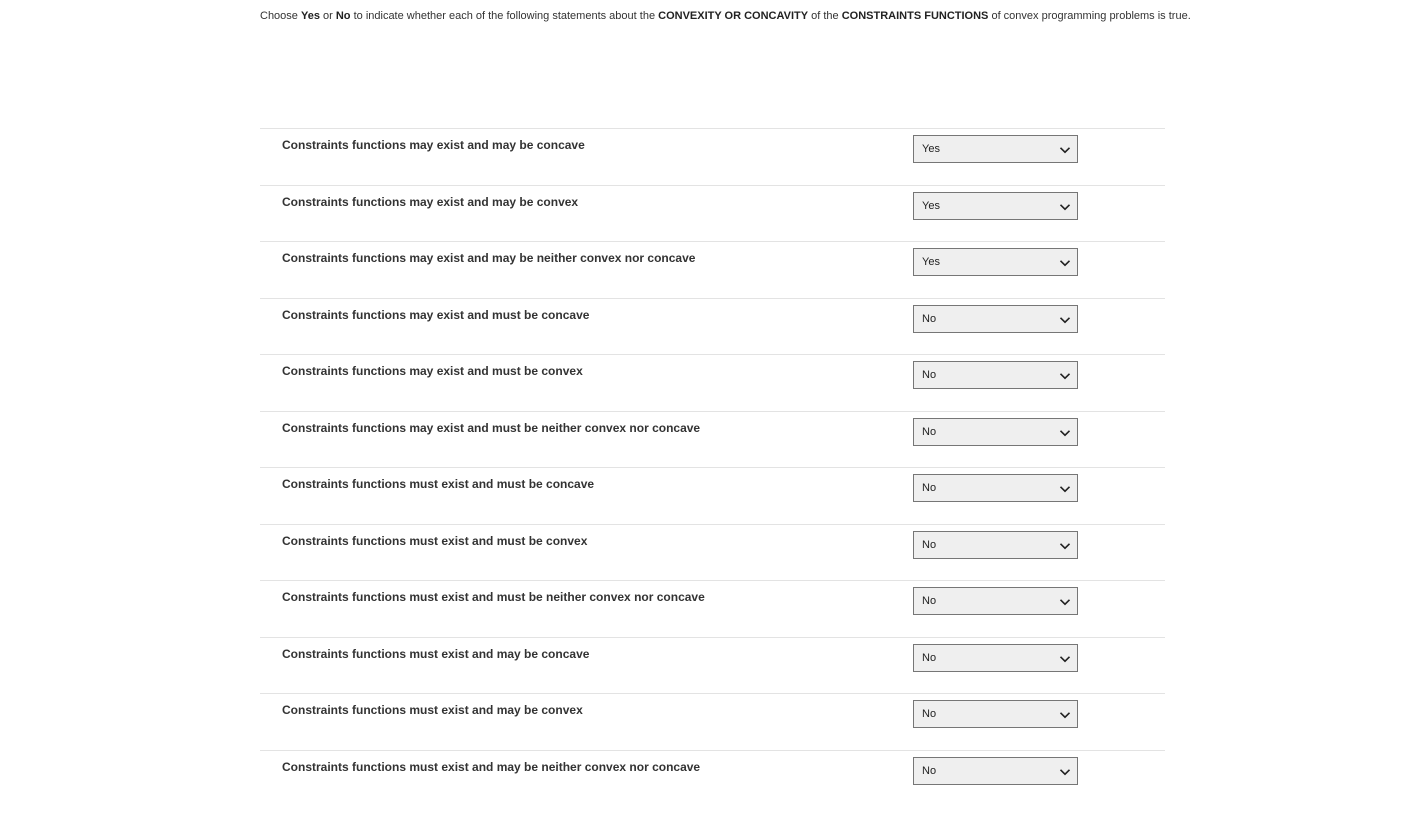 The image size is (1416, 821). What do you see at coordinates (915, 16) in the screenshot?
I see `instructions-subject: CONSTRAINTS FUNCTIONS` at bounding box center [915, 16].